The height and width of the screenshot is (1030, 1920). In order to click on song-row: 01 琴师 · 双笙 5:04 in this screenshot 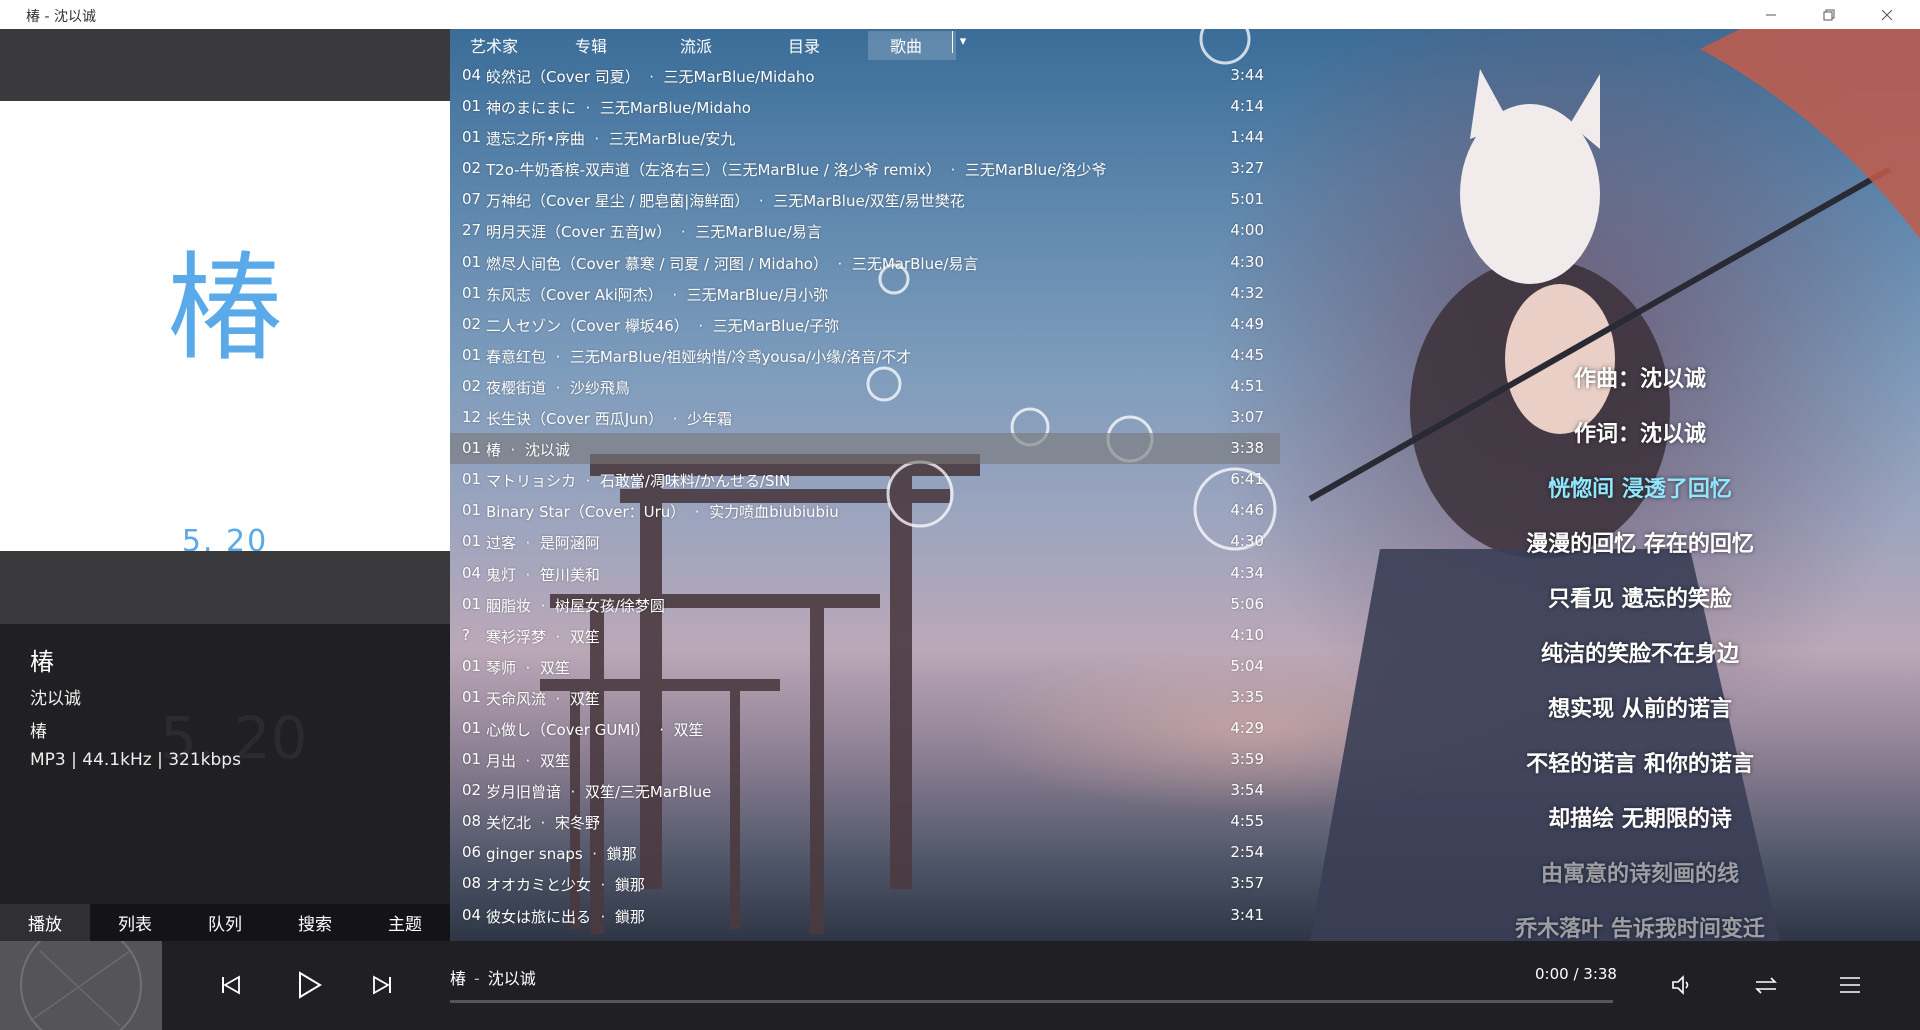, I will do `click(865, 666)`.